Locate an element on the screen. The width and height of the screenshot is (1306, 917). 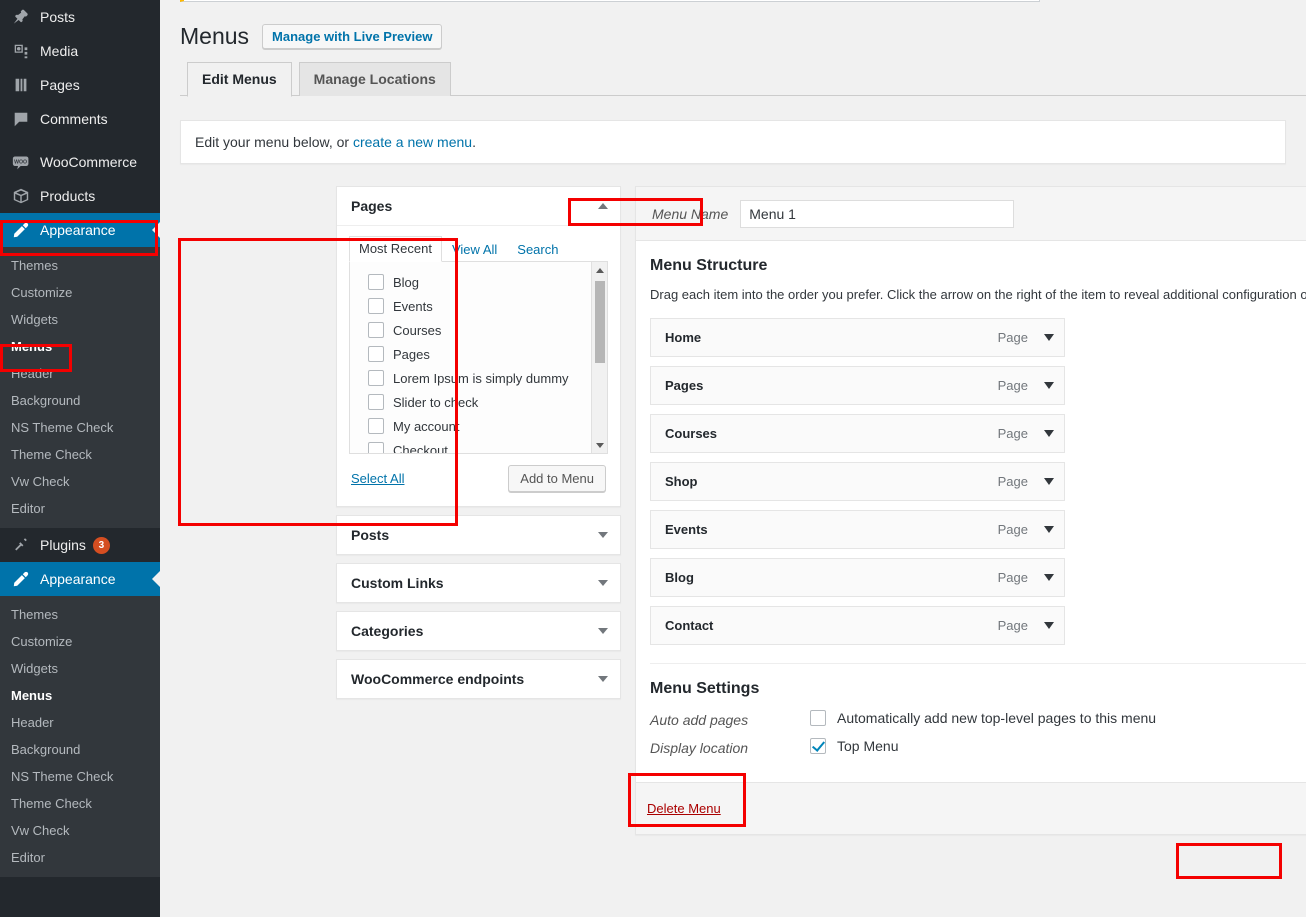
sidebar-item-products: Products is located at coordinates (80, 196).